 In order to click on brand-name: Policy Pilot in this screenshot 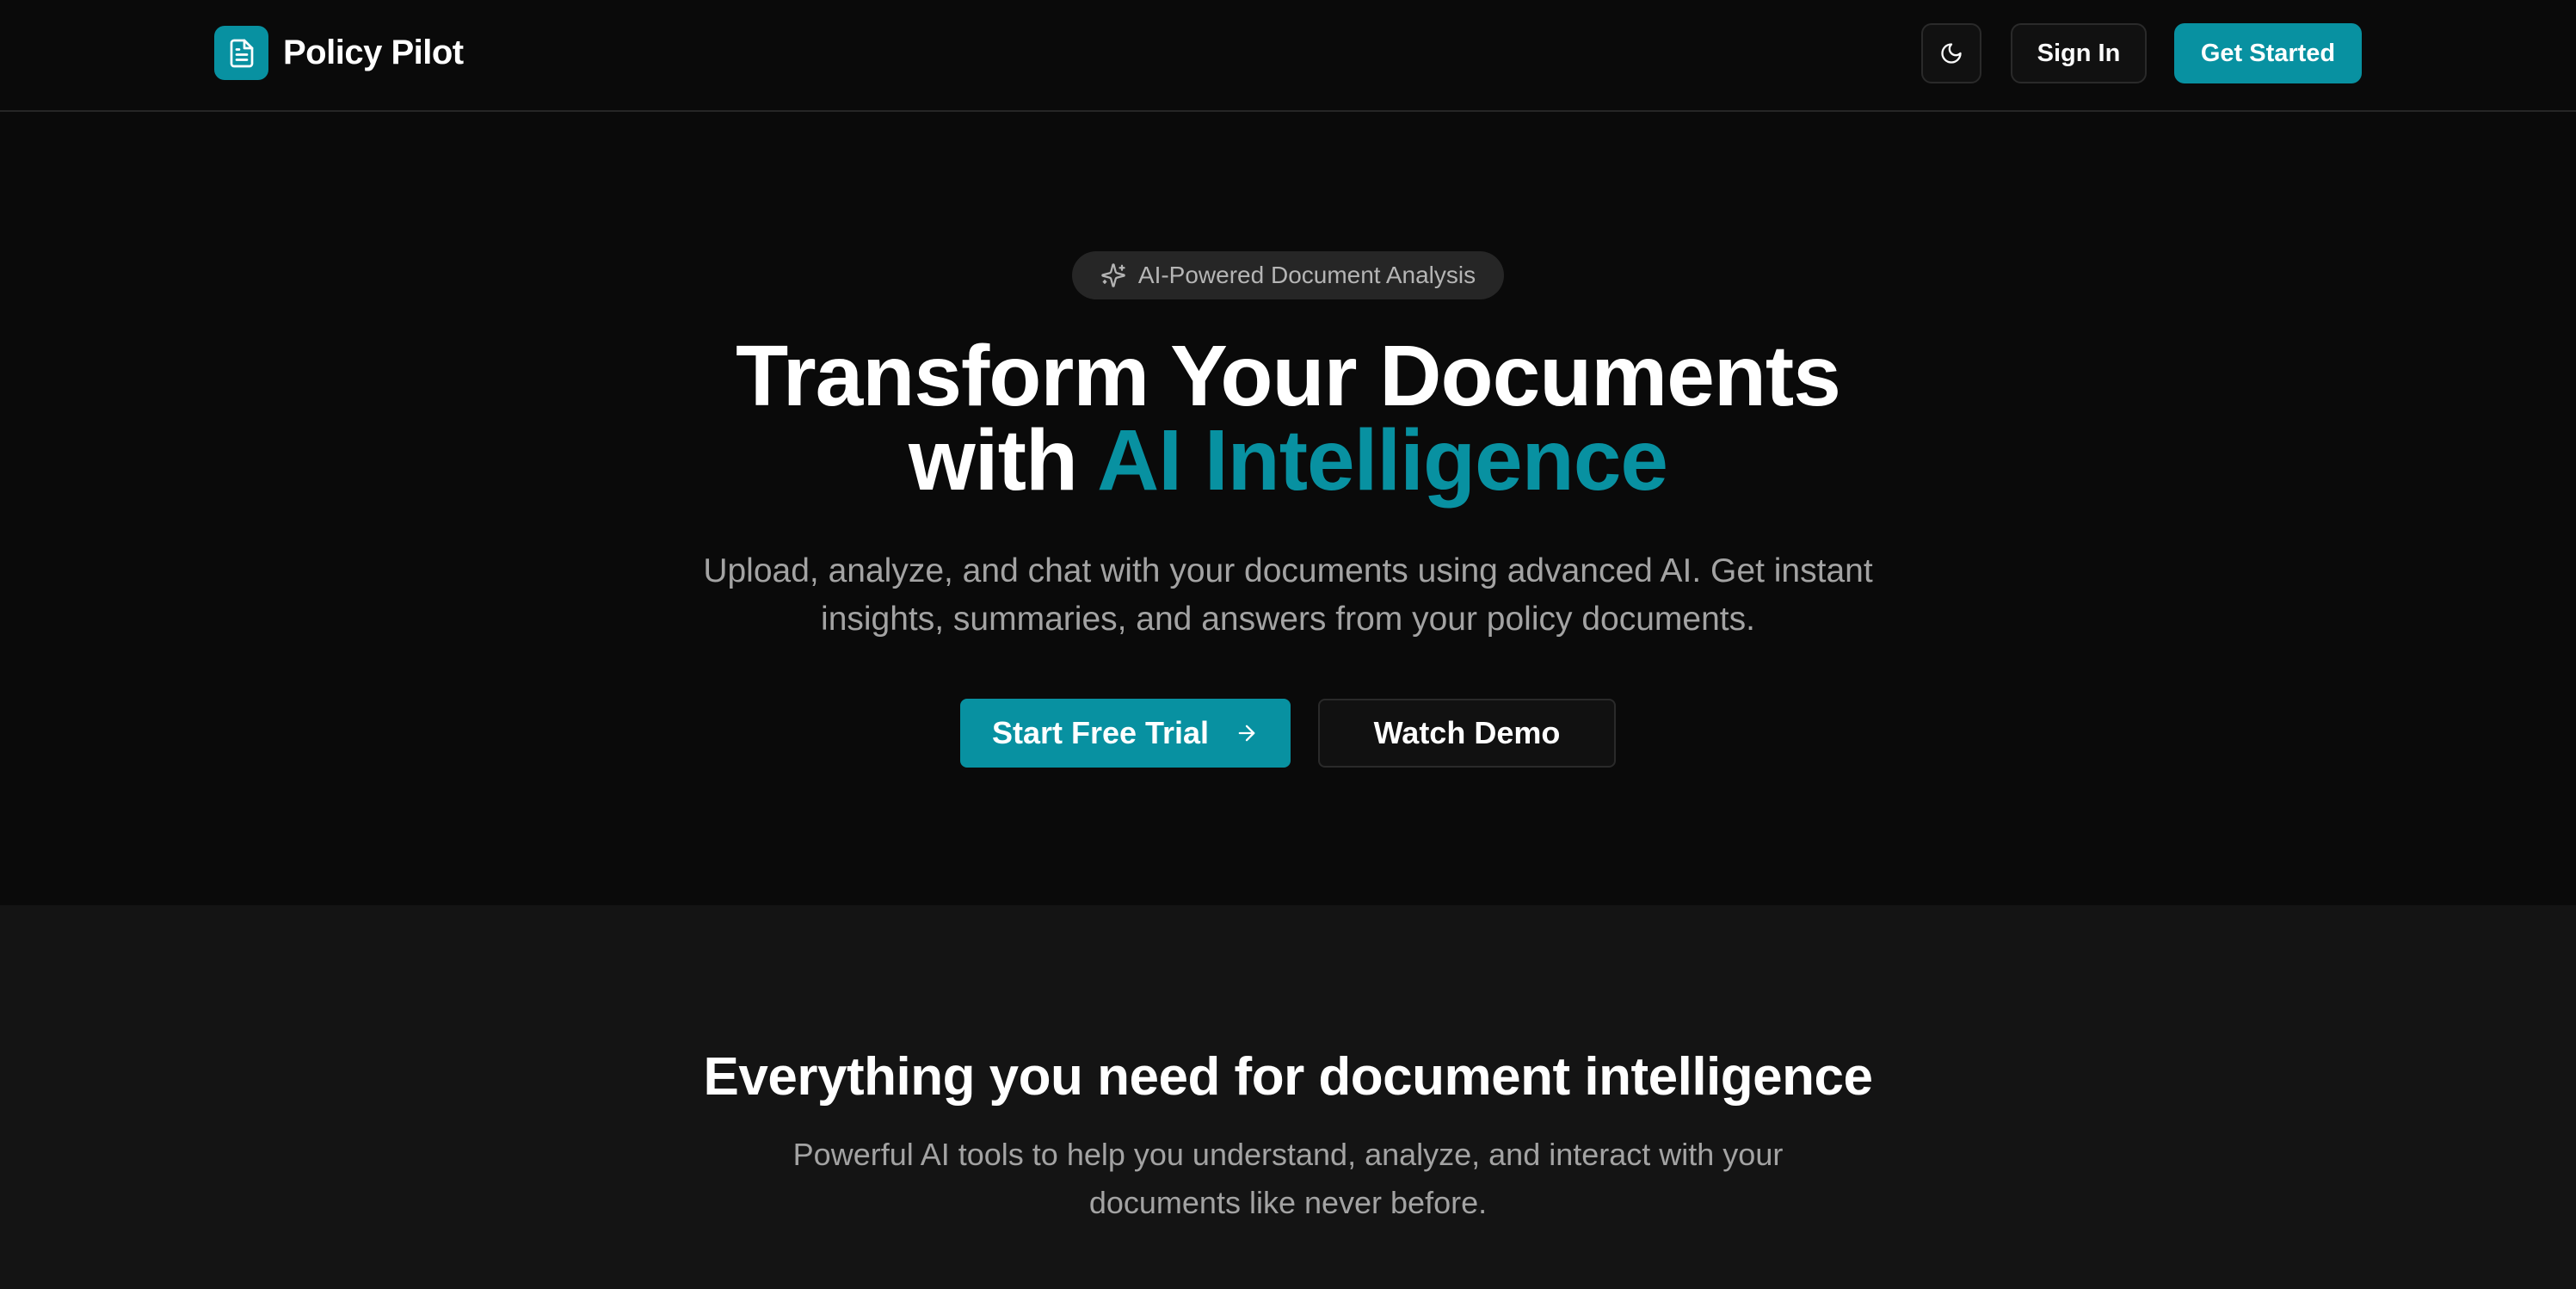, I will do `click(373, 53)`.